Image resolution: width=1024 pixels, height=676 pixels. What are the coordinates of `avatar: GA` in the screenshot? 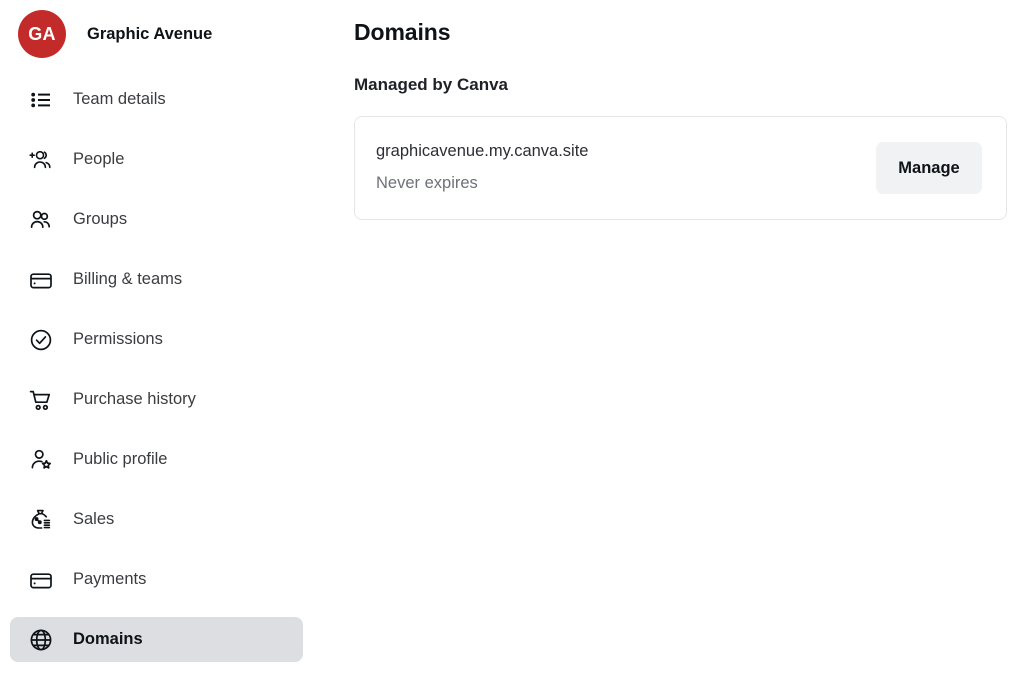 It's located at (42, 34).